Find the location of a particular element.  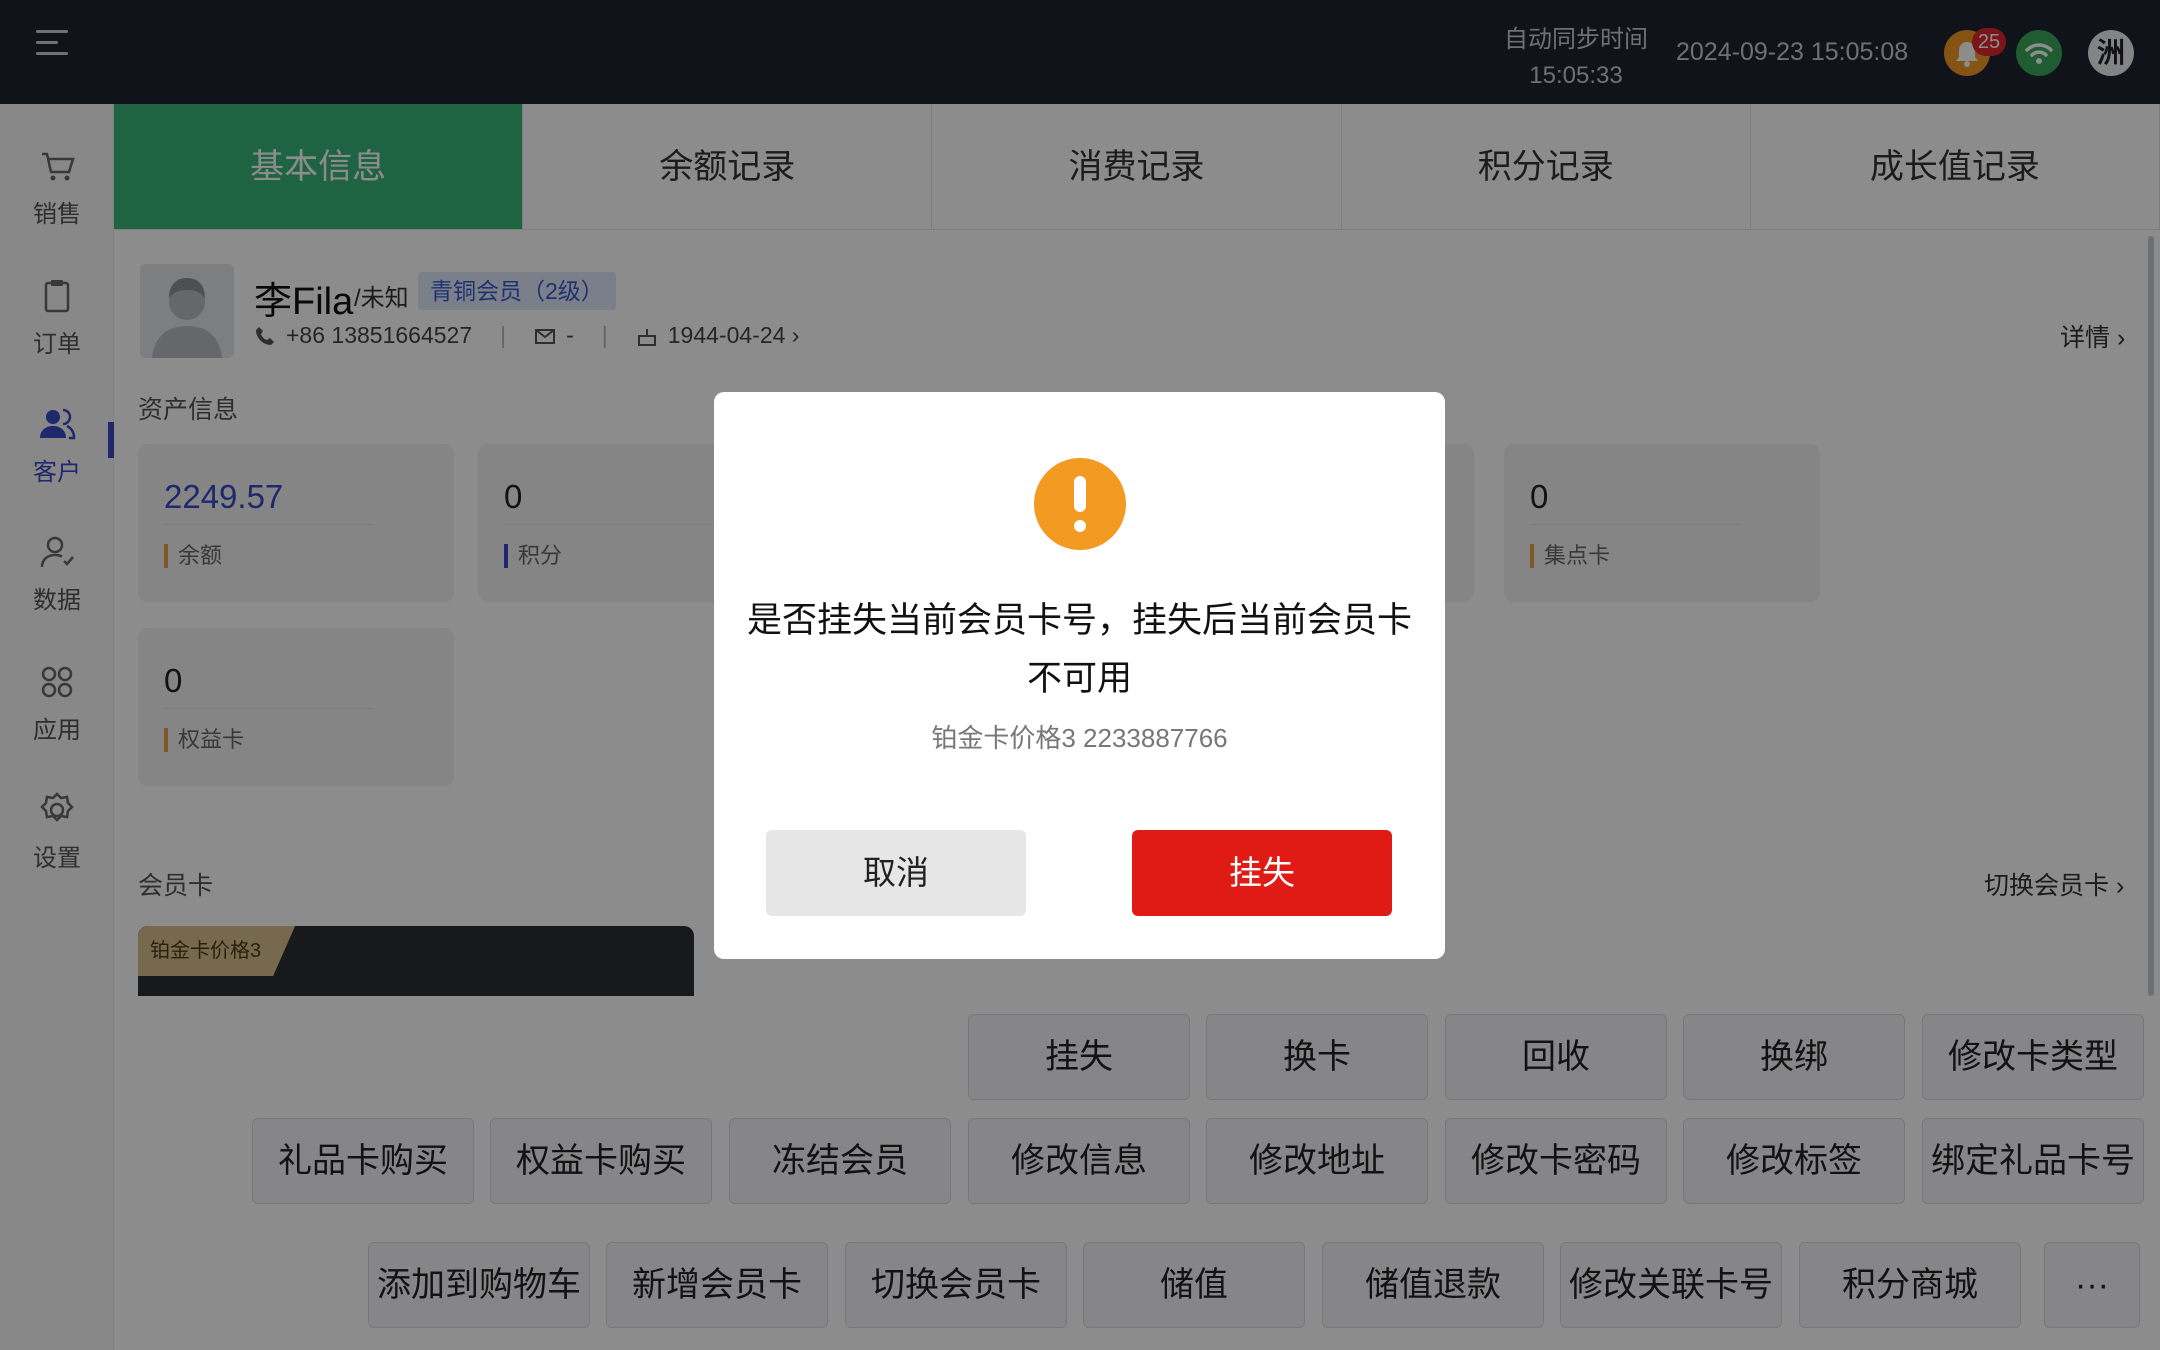

confirm-report-loss-button: 挂失 is located at coordinates (1262, 873).